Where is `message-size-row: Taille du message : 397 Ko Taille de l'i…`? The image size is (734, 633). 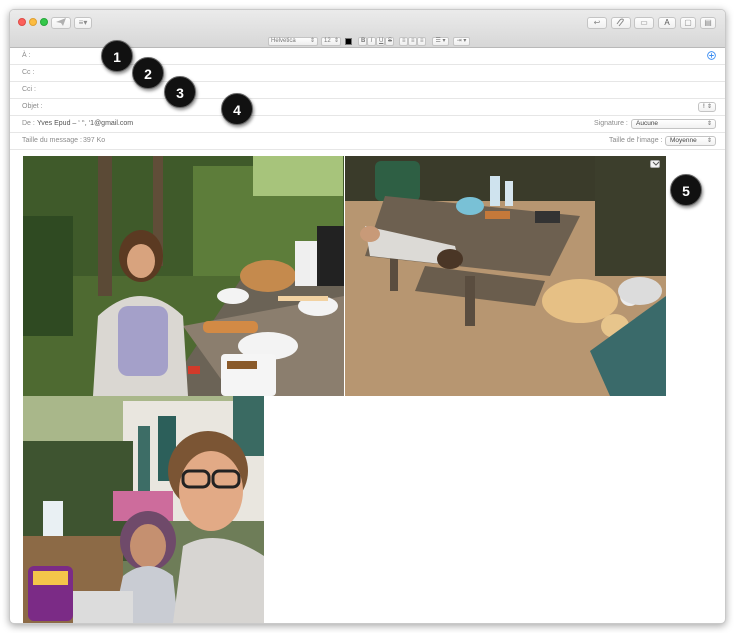
message-size-row: Taille du message : 397 Ko Taille de l'i… is located at coordinates (367, 141).